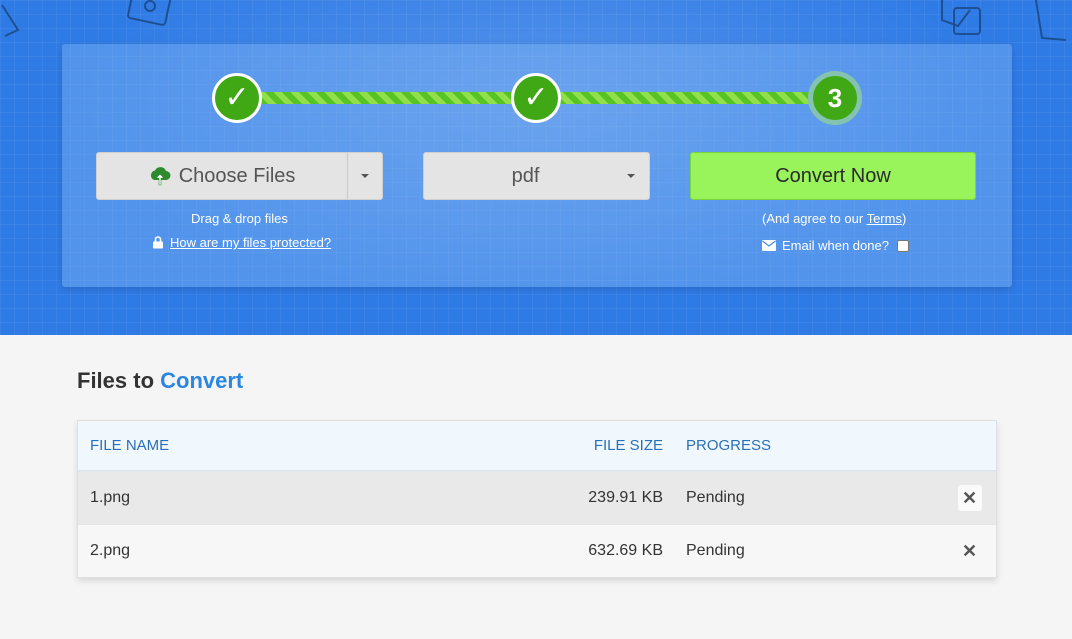  Describe the element at coordinates (729, 445) in the screenshot. I see `header-progress: PROGRESS` at that location.